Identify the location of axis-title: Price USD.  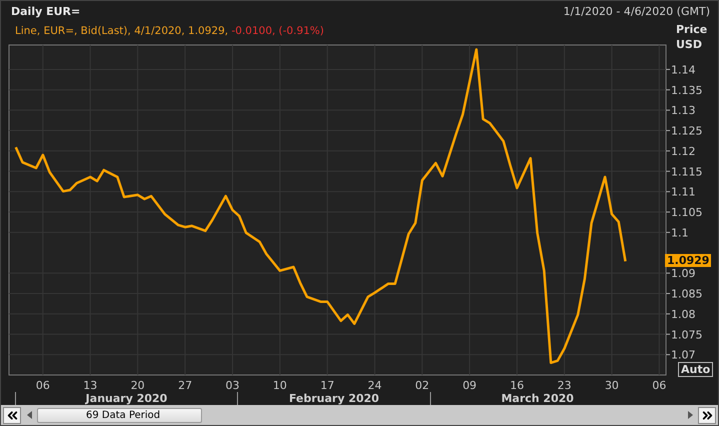
(692, 37).